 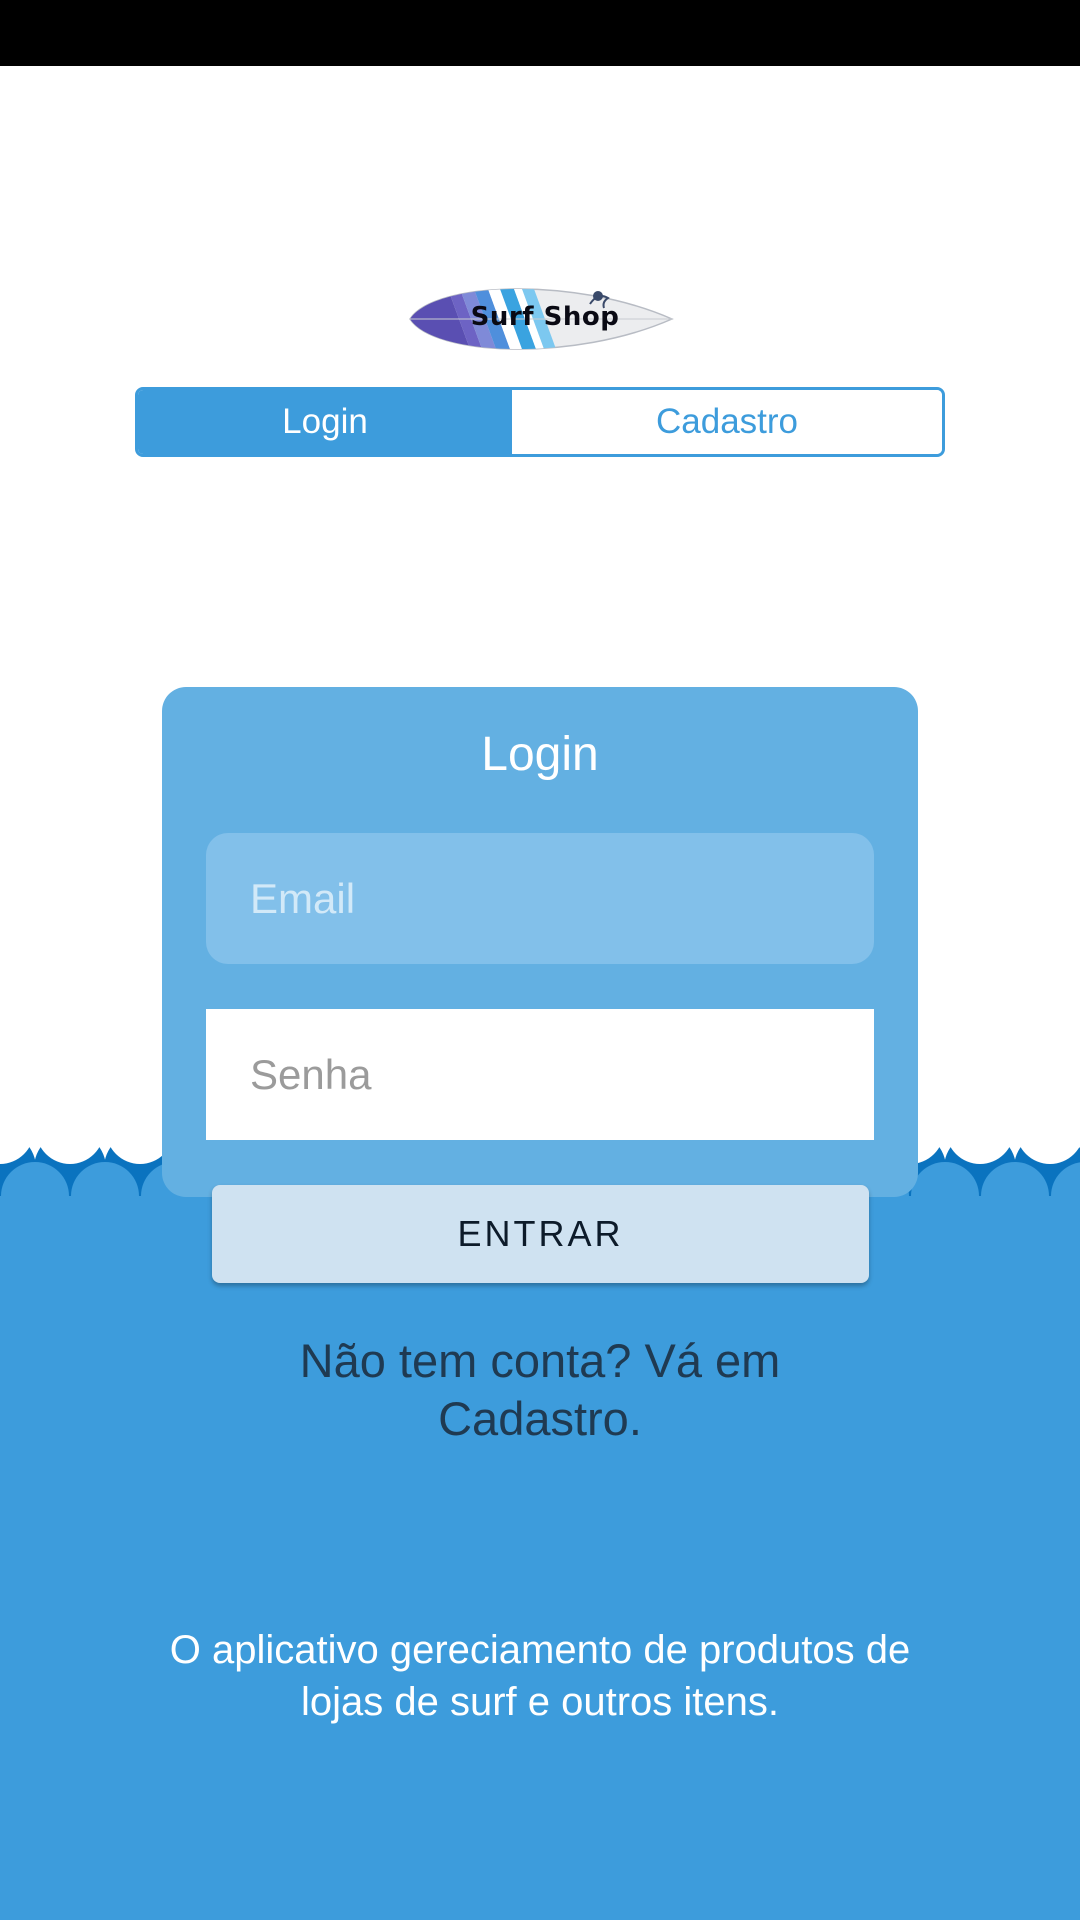 What do you see at coordinates (540, 1390) in the screenshot?
I see `signup-hint: Não tem conta? Vá em Cadastro.` at bounding box center [540, 1390].